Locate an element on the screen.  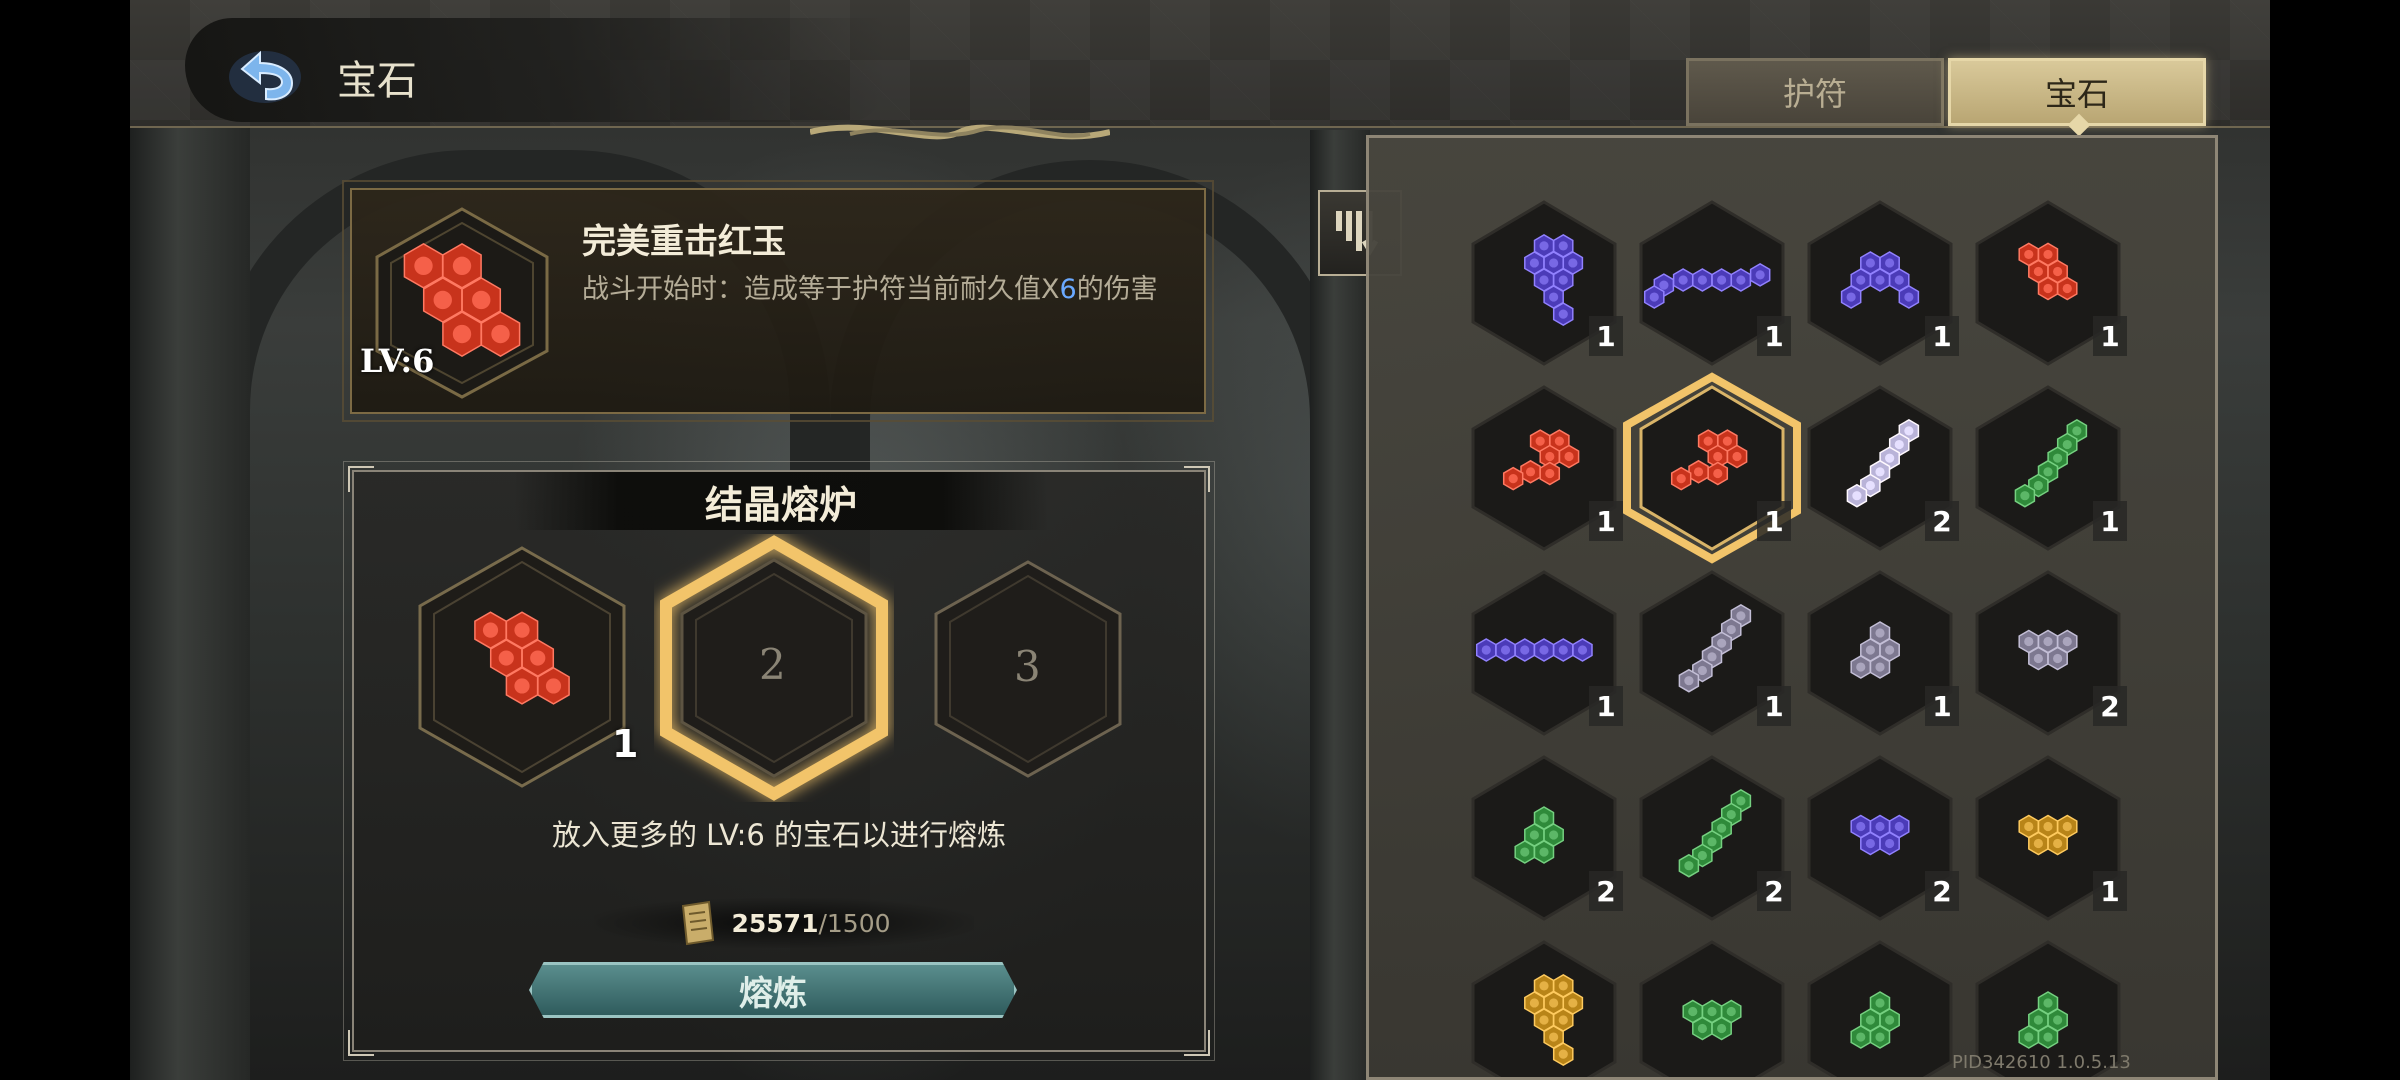
scroll-icon is located at coordinates (698, 923).